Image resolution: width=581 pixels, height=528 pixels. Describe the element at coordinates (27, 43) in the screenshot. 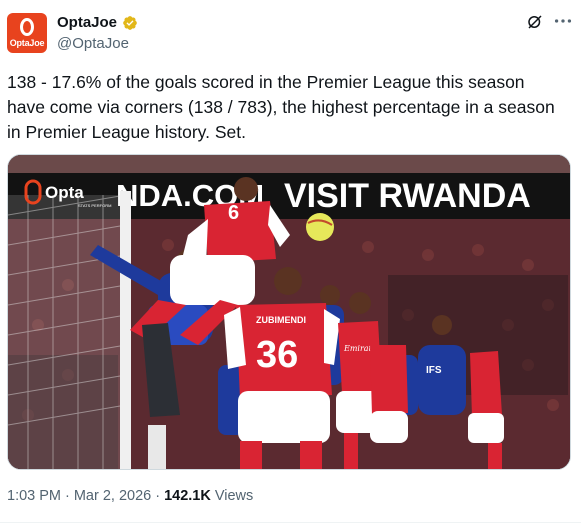

I see `avatar-label: OptaJoe` at that location.